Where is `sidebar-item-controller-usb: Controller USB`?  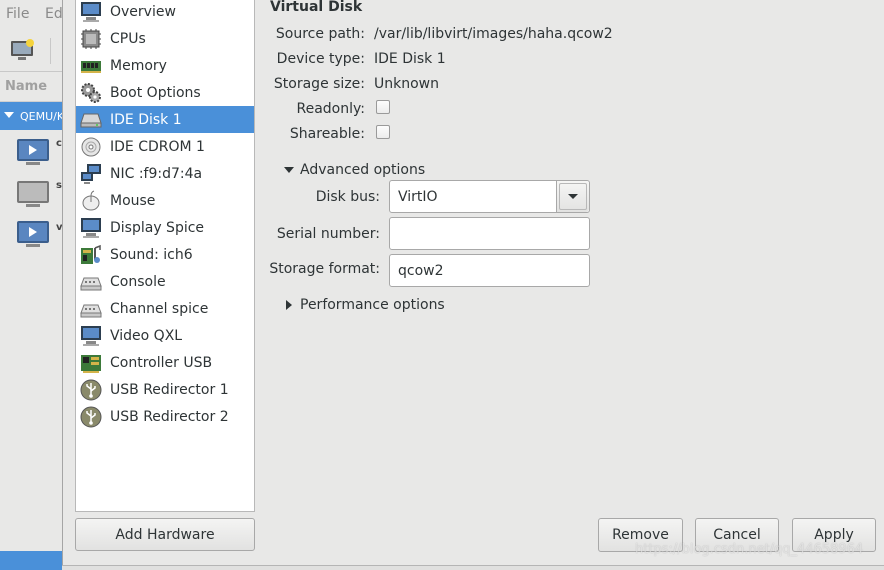 sidebar-item-controller-usb: Controller USB is located at coordinates (165, 362).